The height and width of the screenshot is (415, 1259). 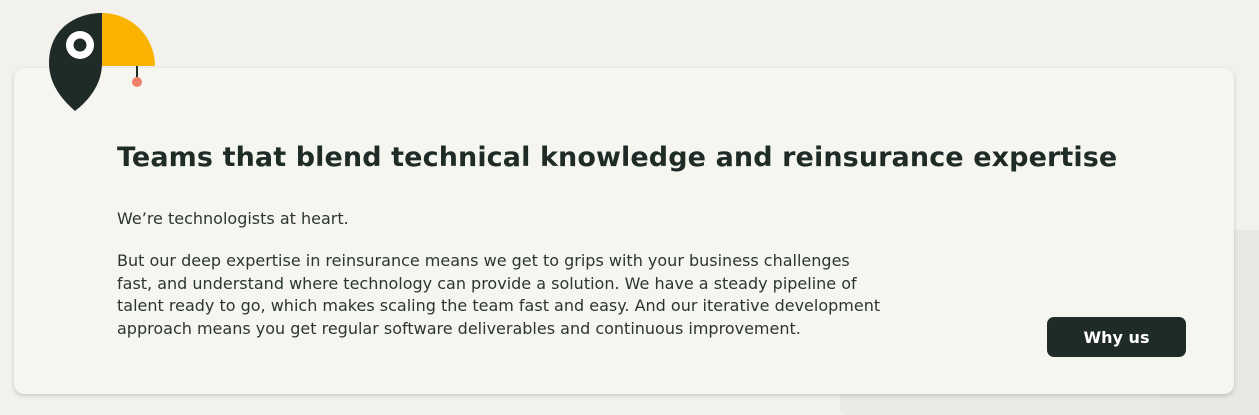 I want to click on toucan-head, so click(x=75, y=62).